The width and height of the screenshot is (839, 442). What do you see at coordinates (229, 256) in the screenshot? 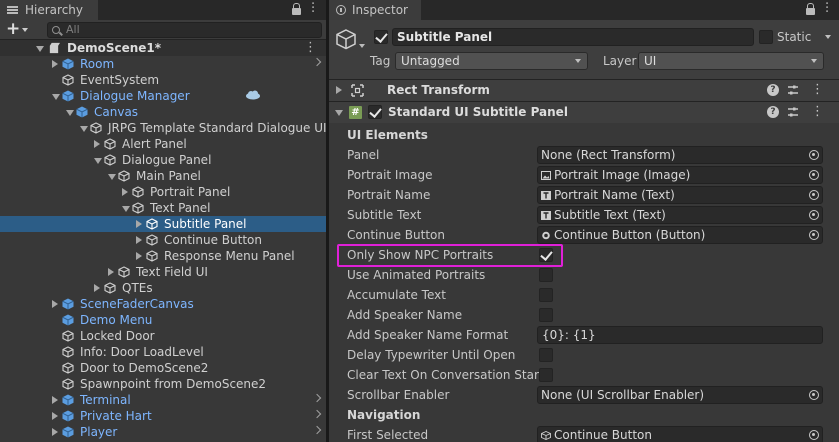
I see `hierarchy-item-label: Response Menu Panel` at bounding box center [229, 256].